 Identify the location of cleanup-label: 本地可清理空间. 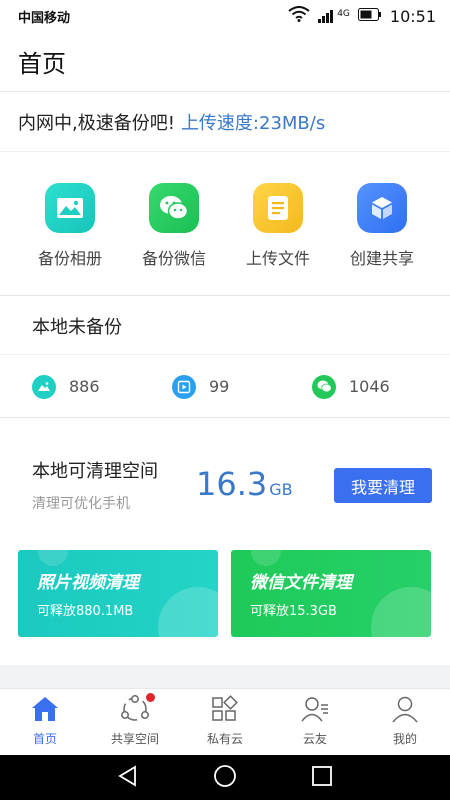
(95, 471).